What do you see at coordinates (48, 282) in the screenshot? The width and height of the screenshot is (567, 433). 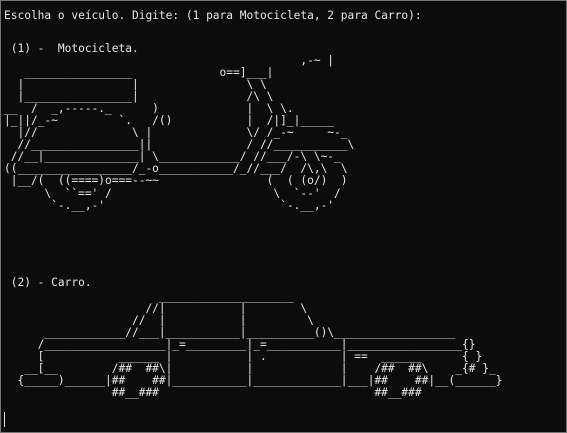 I see `option-car-label: (2) - Carro.` at bounding box center [48, 282].